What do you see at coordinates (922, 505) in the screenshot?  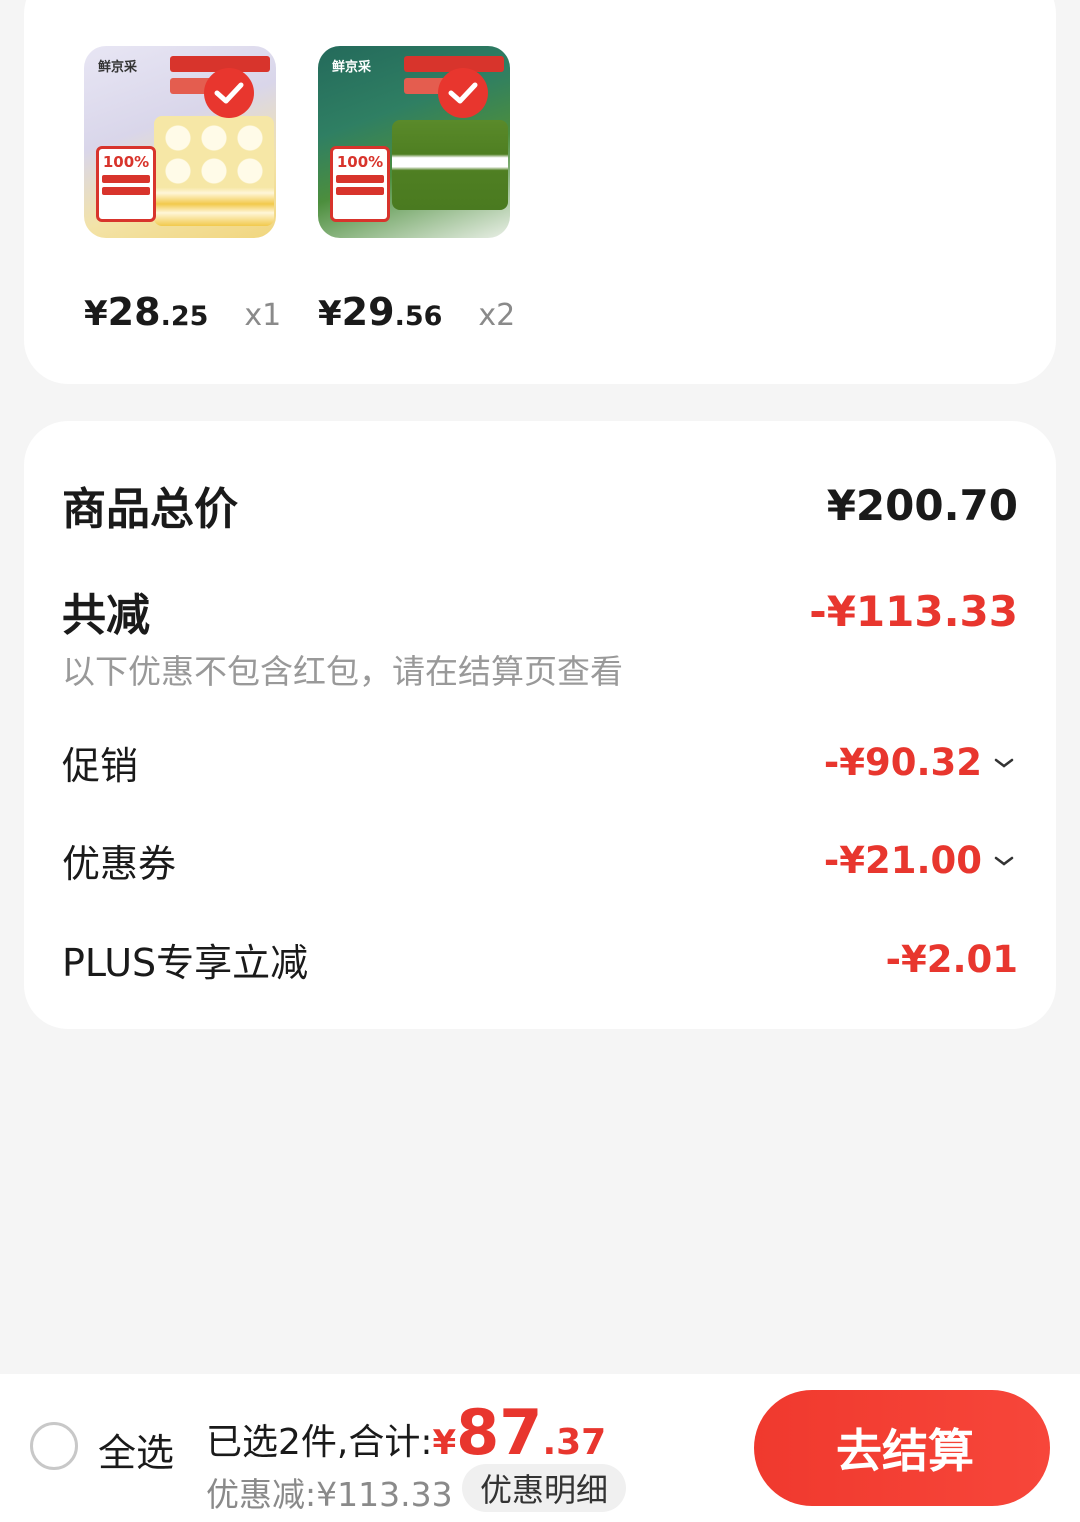 I see `total-price-value: ¥200.70` at bounding box center [922, 505].